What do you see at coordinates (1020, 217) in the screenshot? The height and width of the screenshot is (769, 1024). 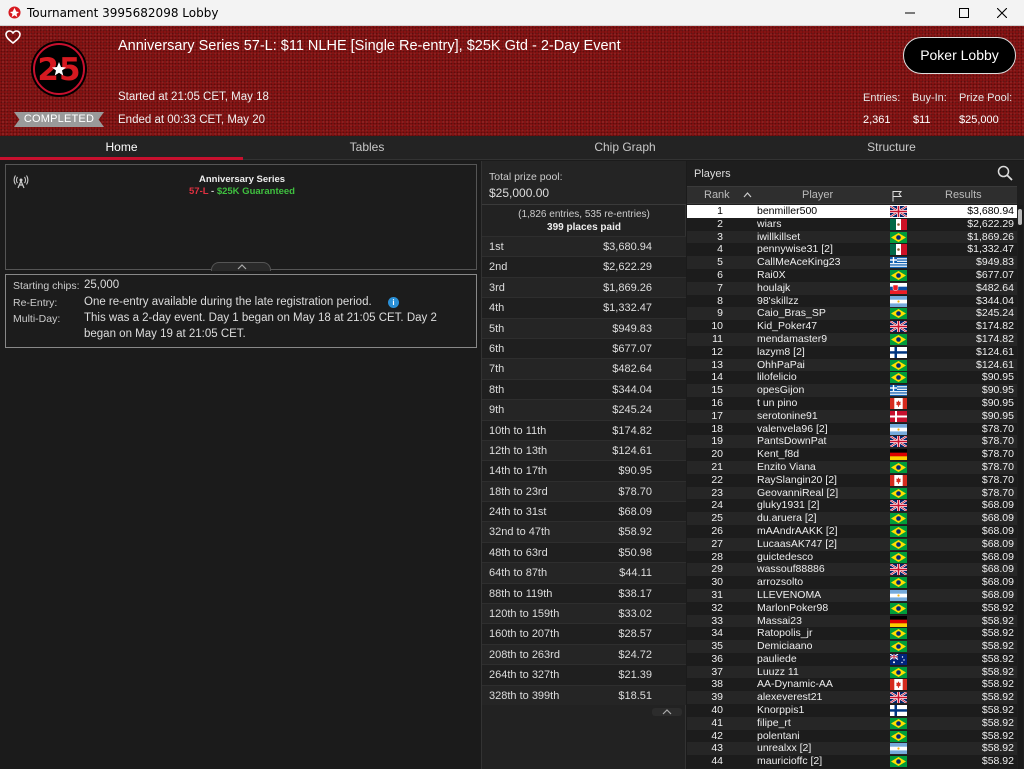 I see `scrollbar-thumb` at bounding box center [1020, 217].